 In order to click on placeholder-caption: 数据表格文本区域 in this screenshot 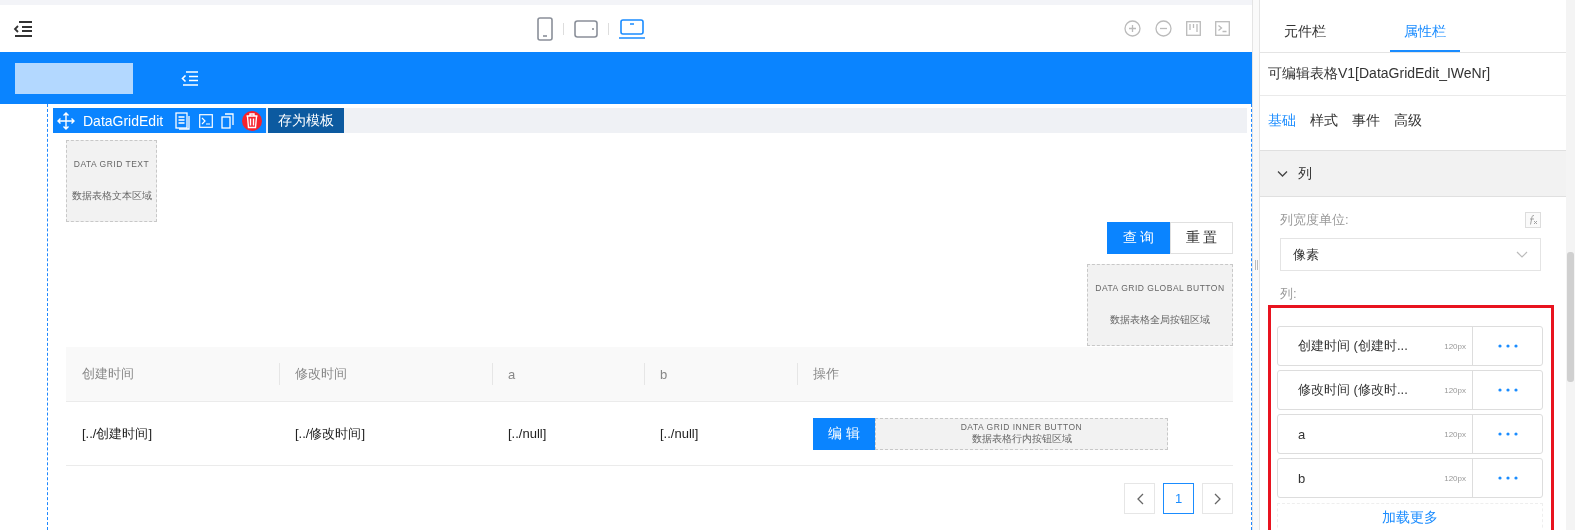, I will do `click(111, 196)`.